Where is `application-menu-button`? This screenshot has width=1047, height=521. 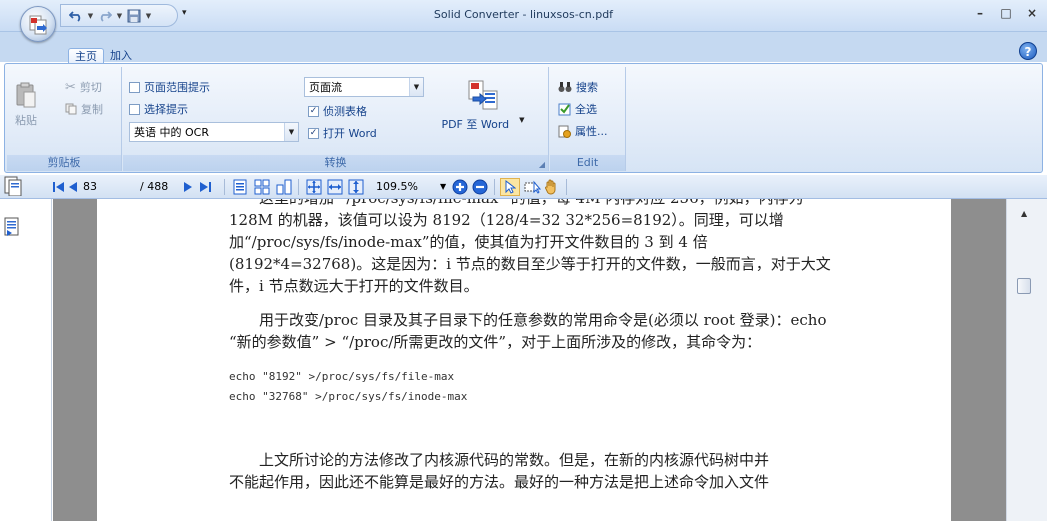 application-menu-button is located at coordinates (38, 24).